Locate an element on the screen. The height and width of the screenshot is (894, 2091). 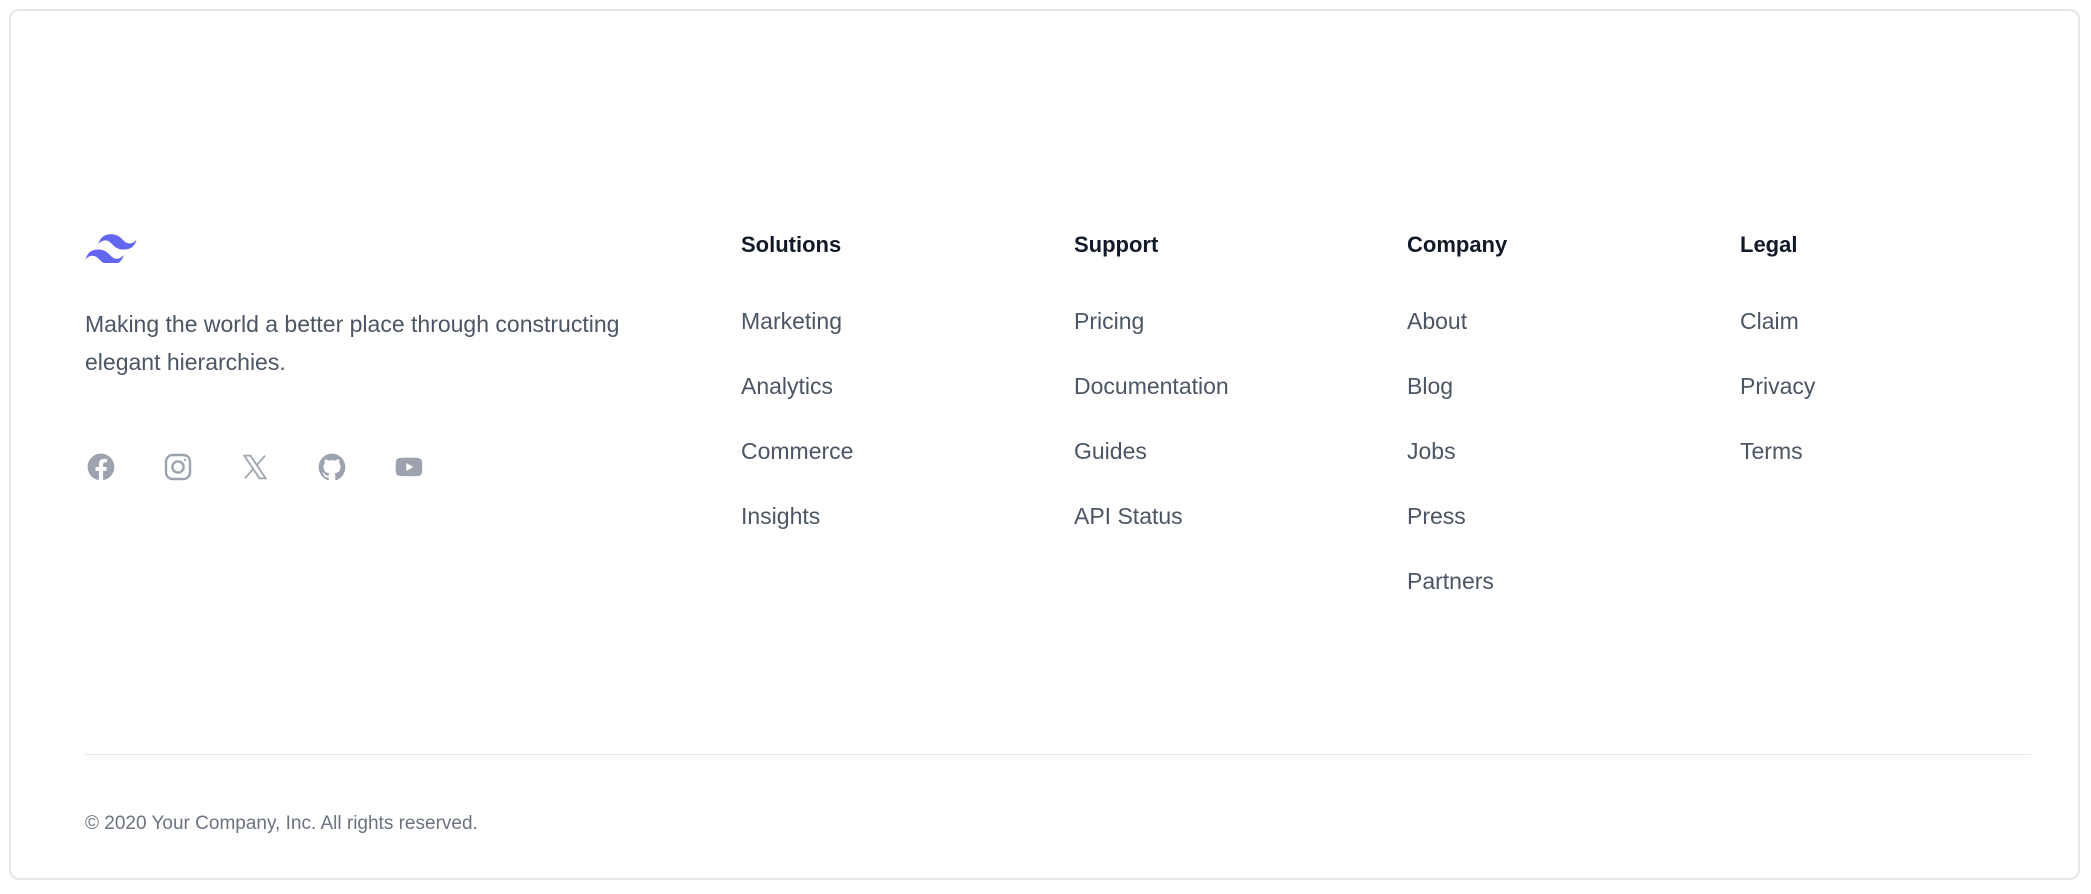
instagram-icon is located at coordinates (178, 467).